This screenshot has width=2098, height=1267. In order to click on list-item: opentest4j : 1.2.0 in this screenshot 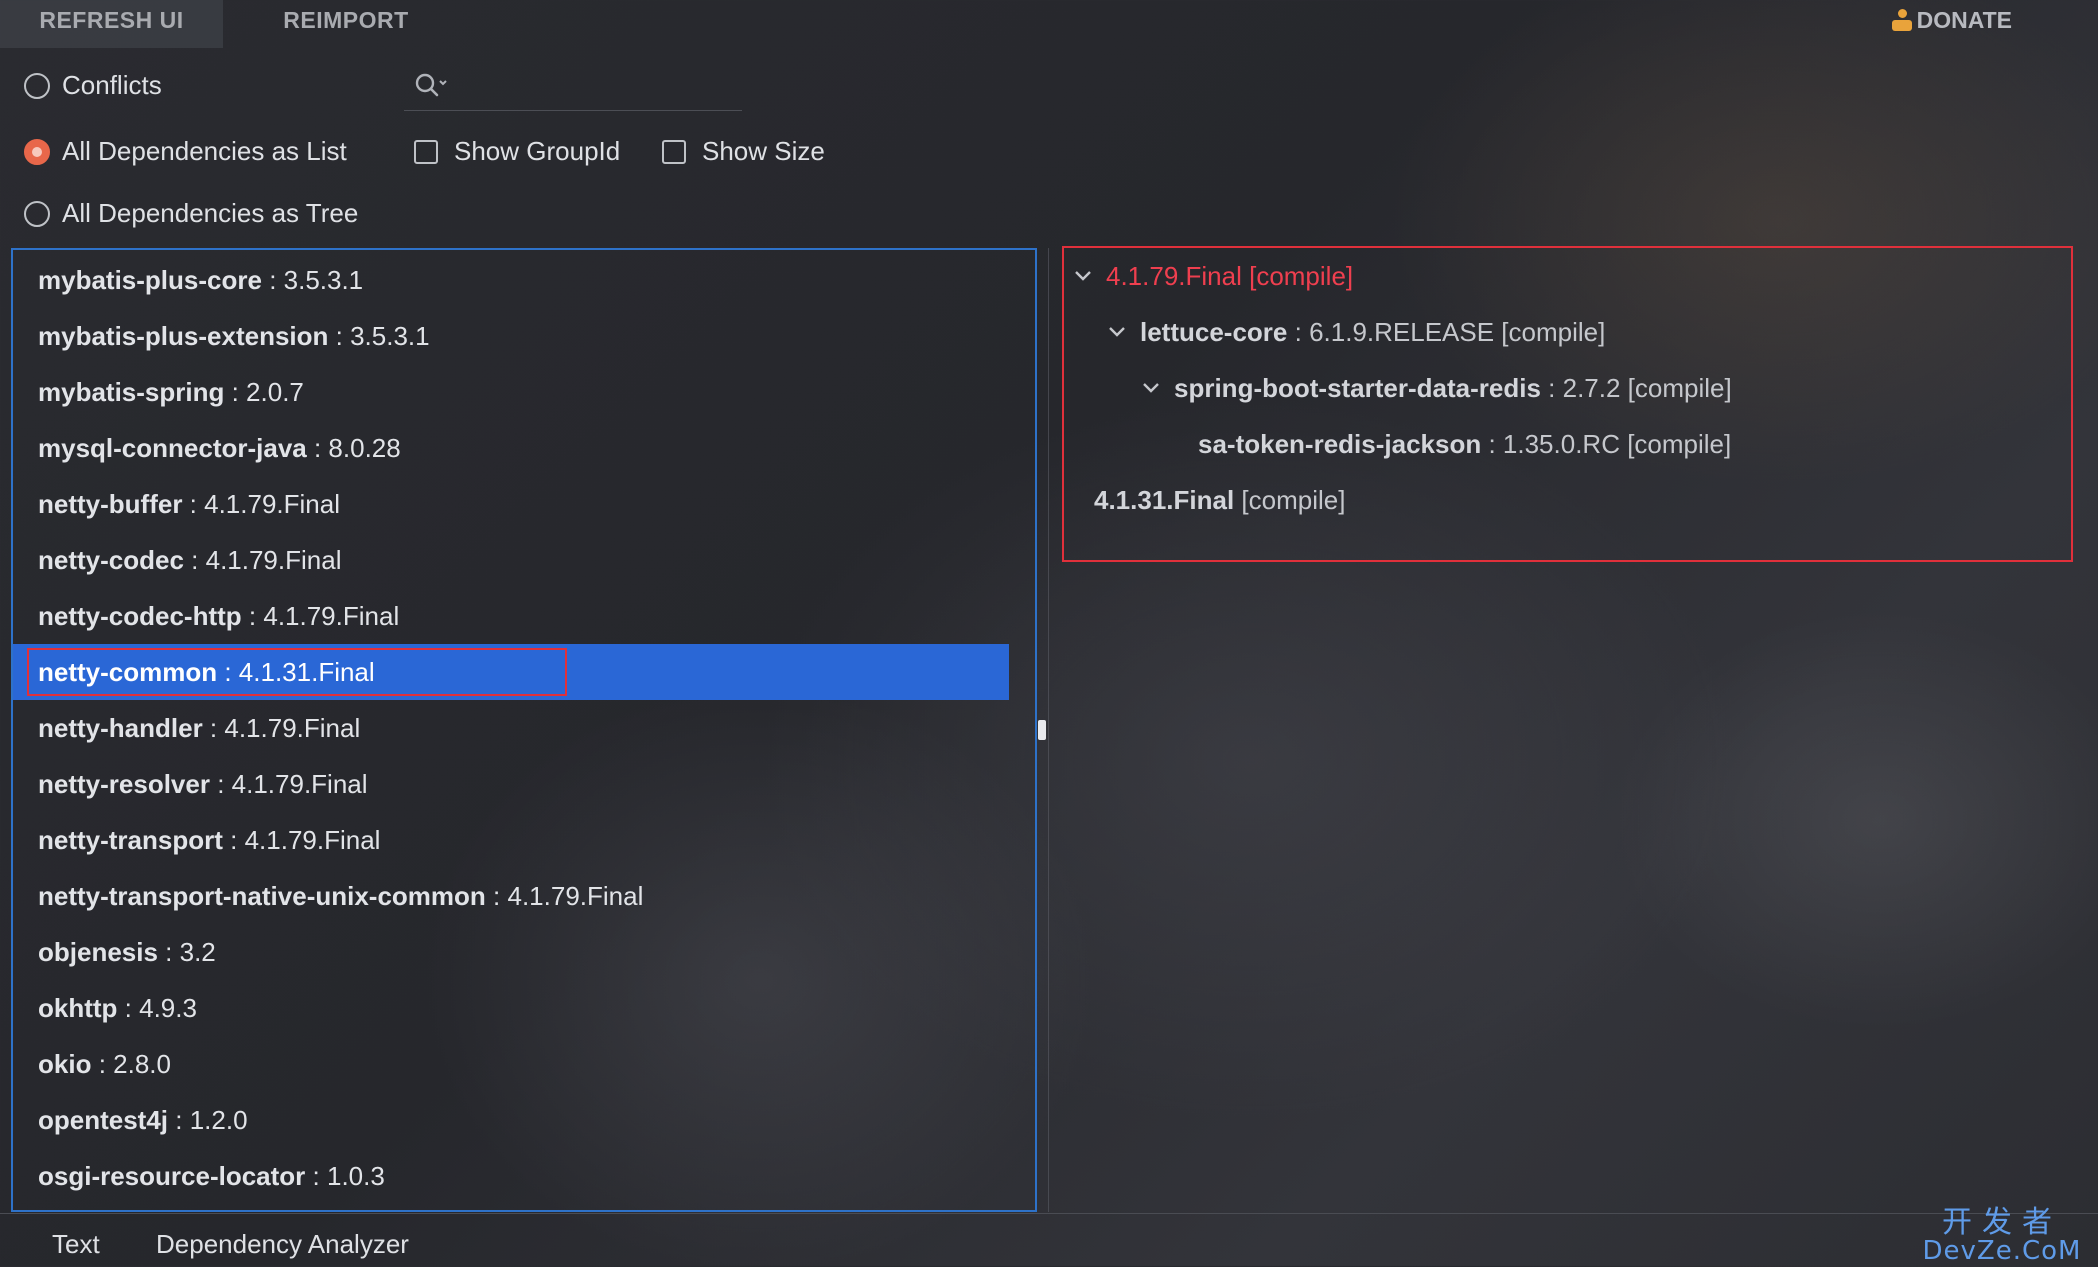, I will do `click(511, 1120)`.